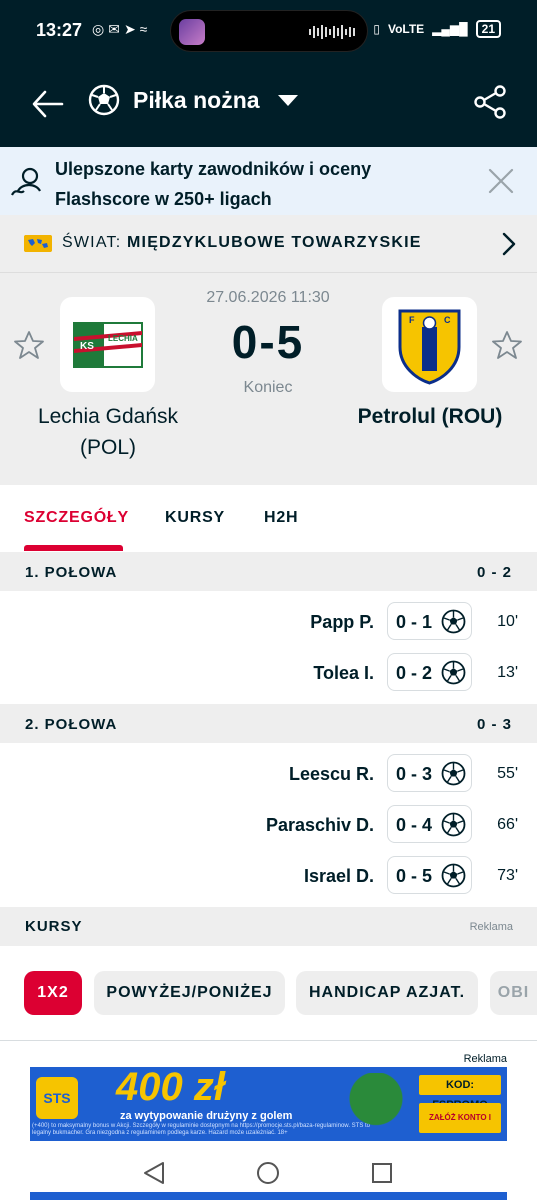 Image resolution: width=537 pixels, height=1200 pixels. What do you see at coordinates (122, 29) in the screenshot?
I see `notification-icons: ◎✉➤≈` at bounding box center [122, 29].